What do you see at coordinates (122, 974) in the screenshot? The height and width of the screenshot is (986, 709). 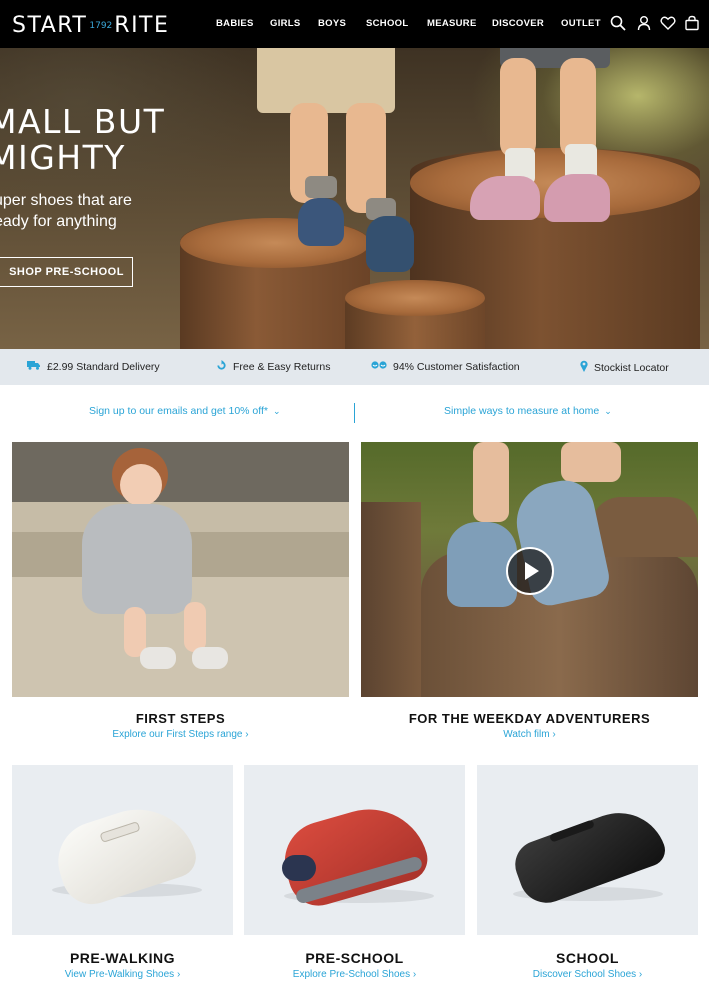 I see `pre-walking-link: View Pre-Walking Shoes ›` at bounding box center [122, 974].